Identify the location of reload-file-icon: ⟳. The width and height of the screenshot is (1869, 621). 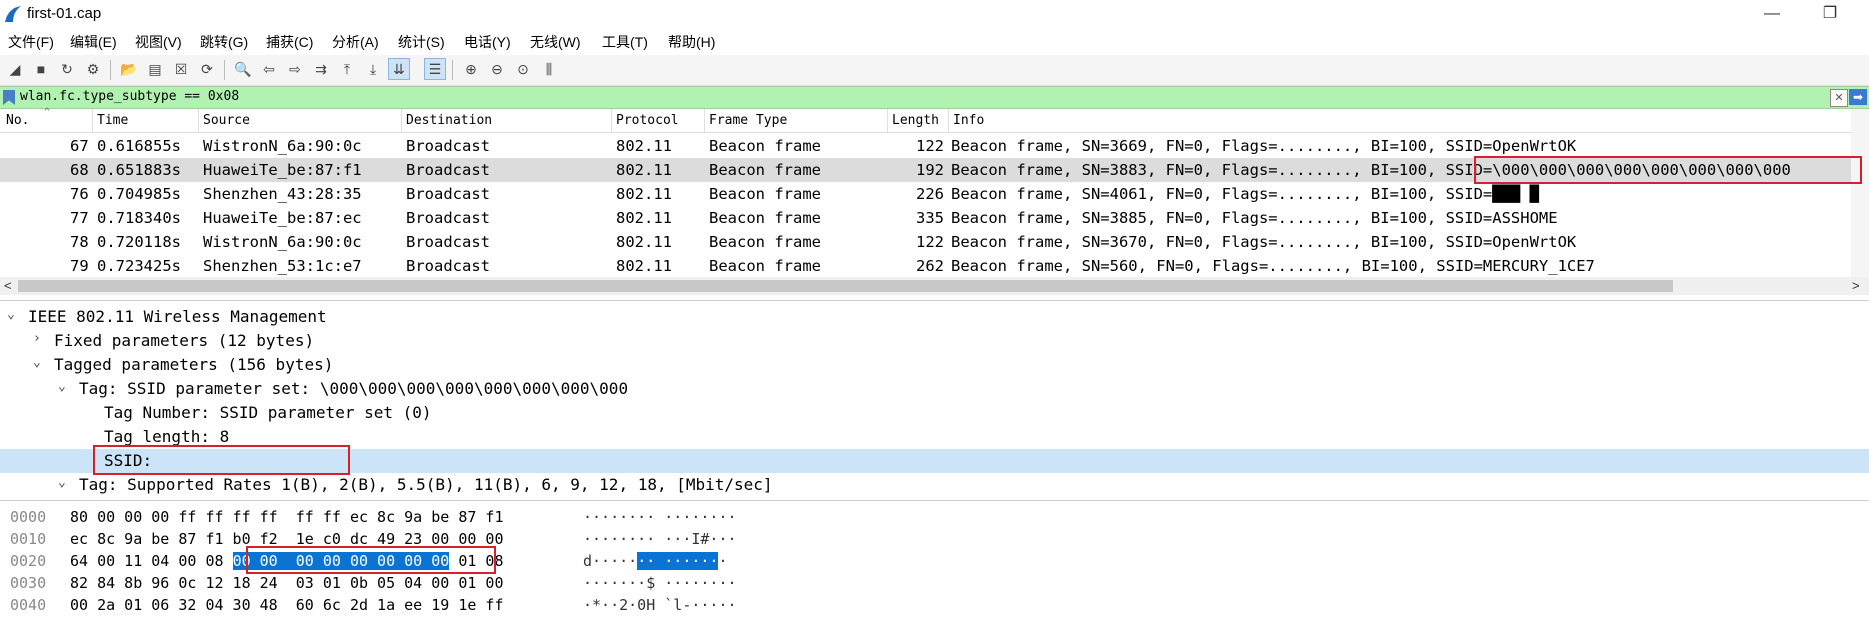
(207, 69).